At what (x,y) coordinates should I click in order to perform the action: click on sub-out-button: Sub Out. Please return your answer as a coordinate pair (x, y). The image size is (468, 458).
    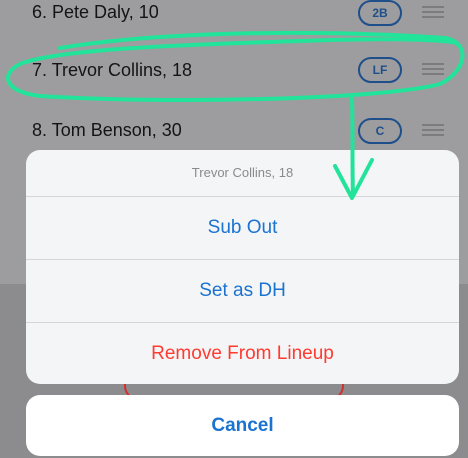
    Looking at the image, I should click on (242, 228).